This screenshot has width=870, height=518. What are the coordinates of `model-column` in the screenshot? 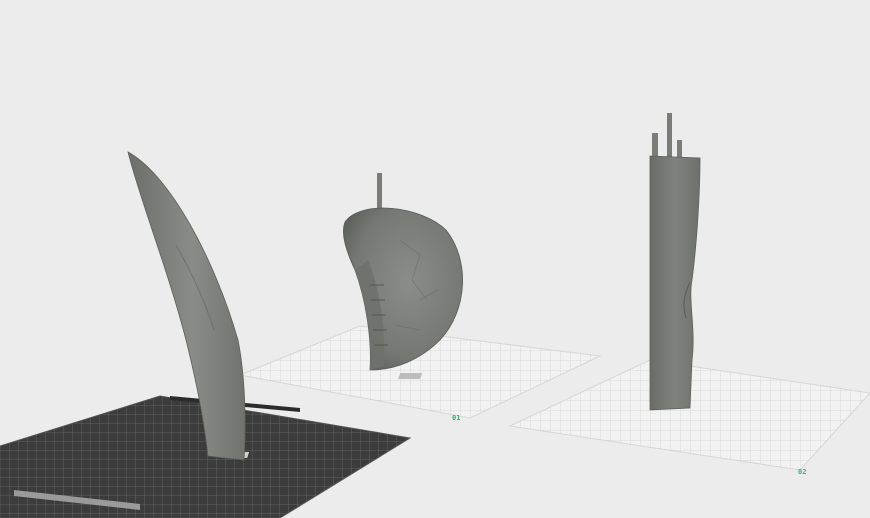 It's located at (675, 262).